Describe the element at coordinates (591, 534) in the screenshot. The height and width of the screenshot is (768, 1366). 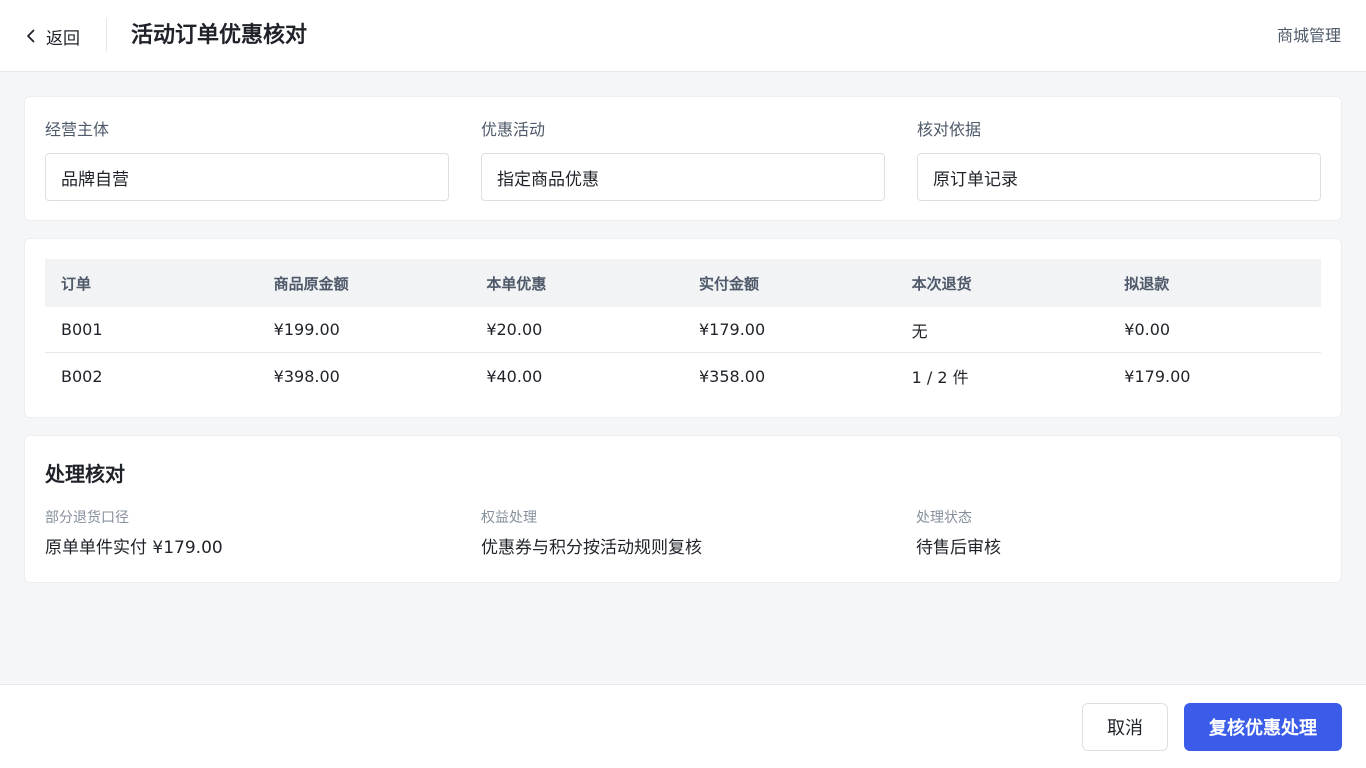
I see `benefit-handling: 权益处理 优惠券与积分按活动规则复核` at that location.